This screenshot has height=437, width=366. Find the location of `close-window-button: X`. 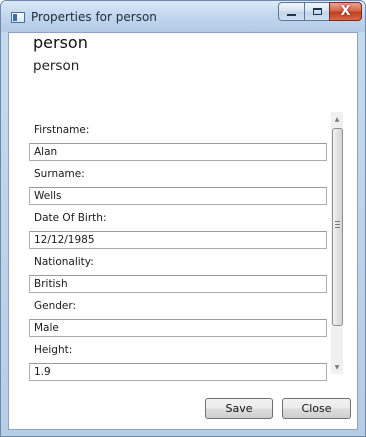

close-window-button: X is located at coordinates (345, 11).